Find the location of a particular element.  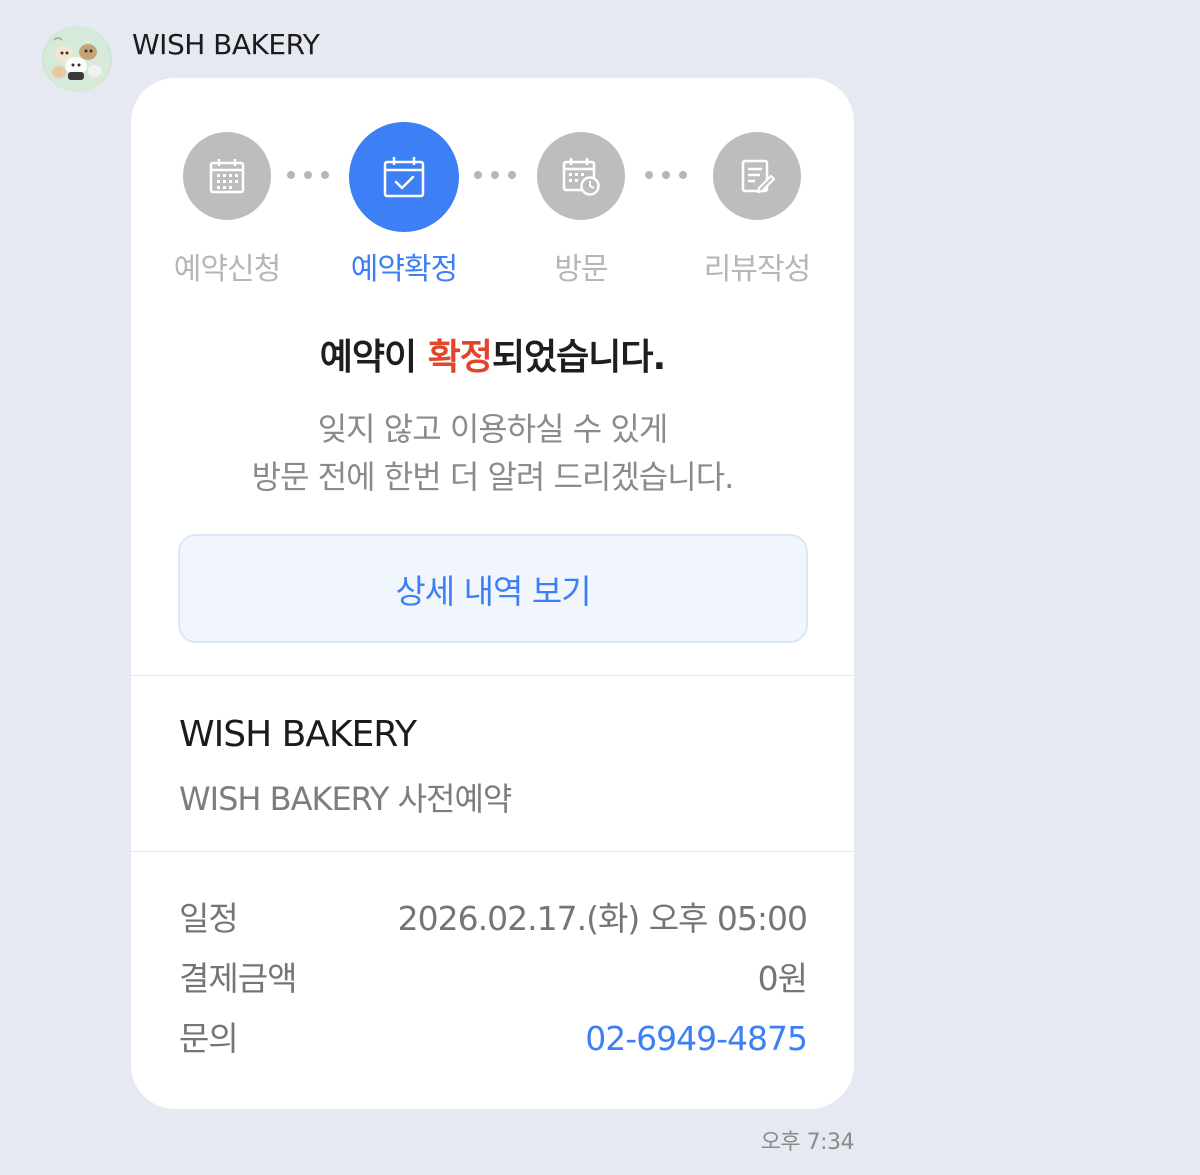

review-edit-icon is located at coordinates (758, 176).